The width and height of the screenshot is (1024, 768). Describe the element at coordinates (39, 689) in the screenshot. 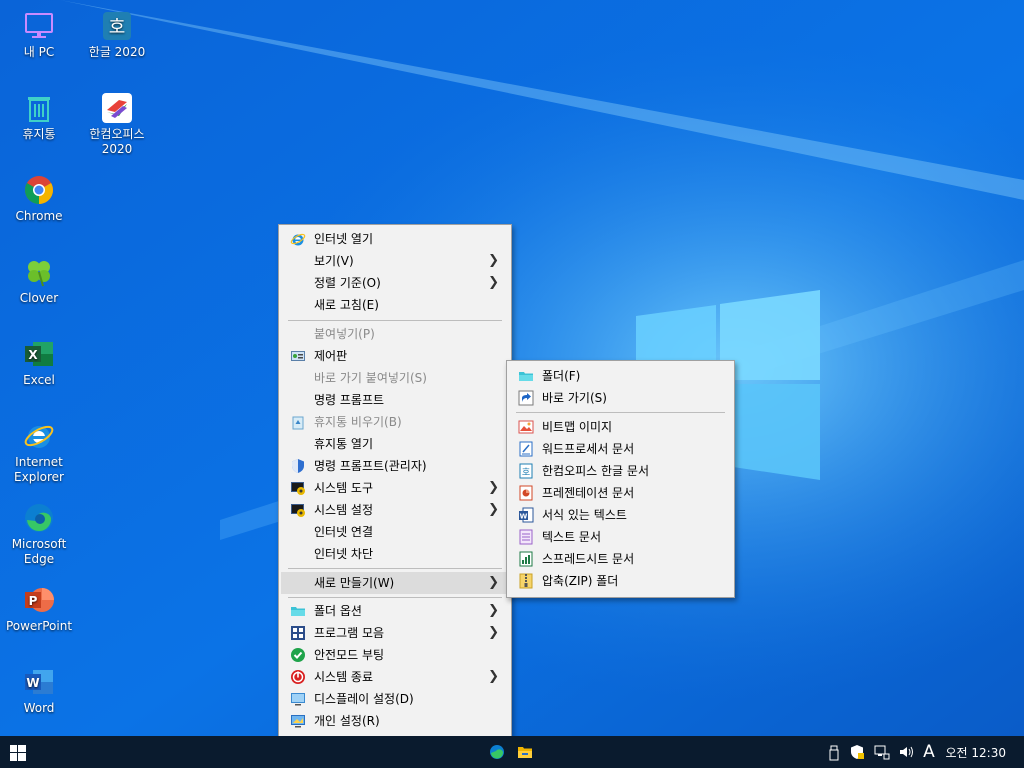

I see `desktop-icon-word: W Word` at that location.